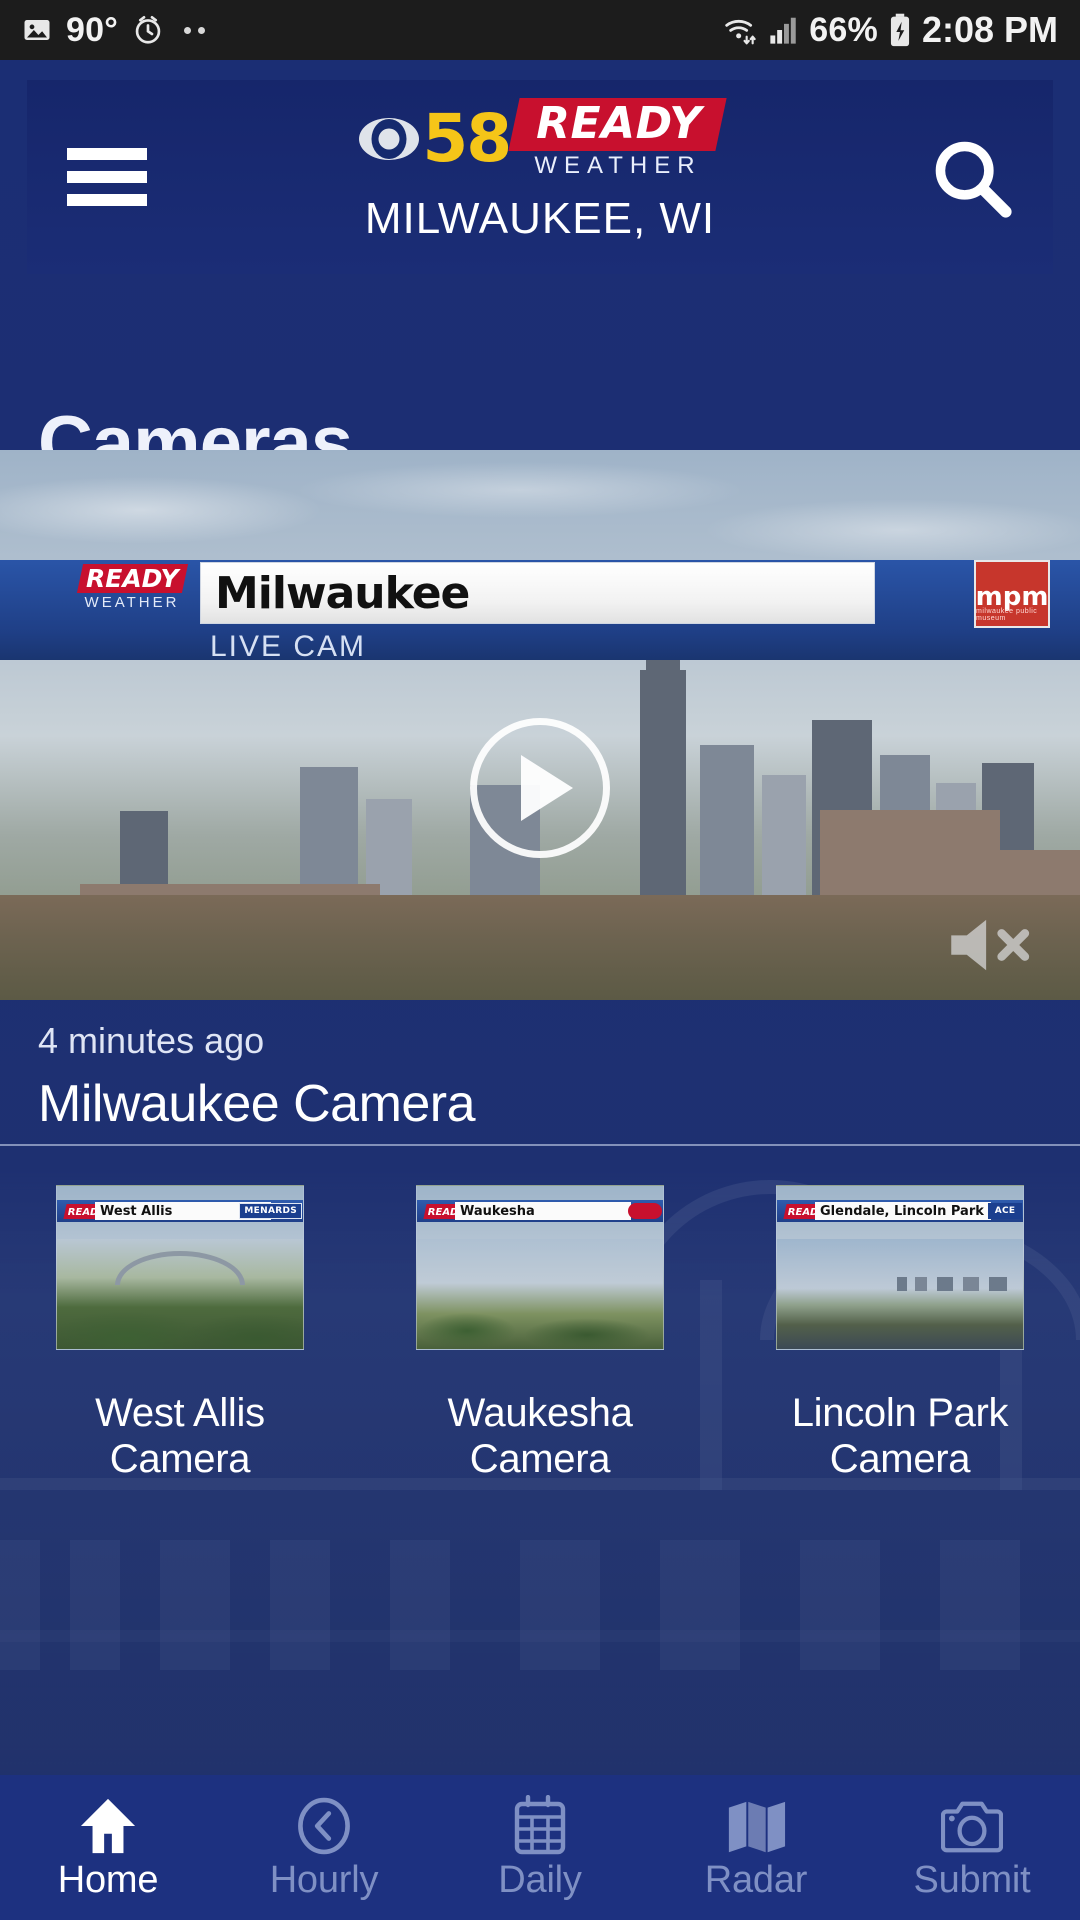 This screenshot has height=1920, width=1080. Describe the element at coordinates (136, 1211) in the screenshot. I see `thumbnail-location-name: West Allis` at that location.